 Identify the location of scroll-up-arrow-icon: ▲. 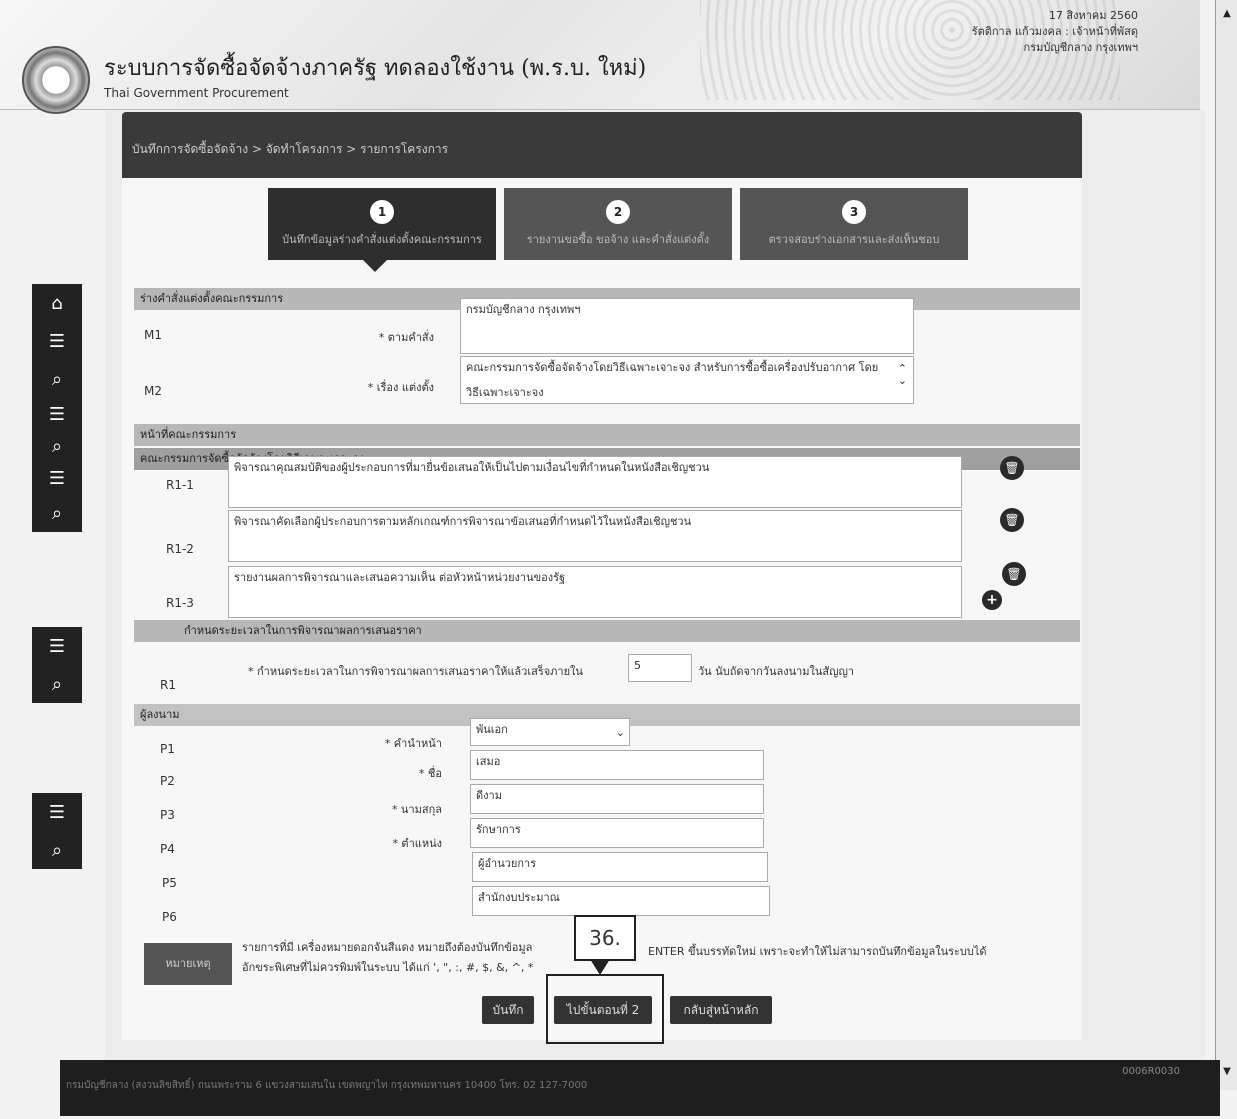
(1227, 14).